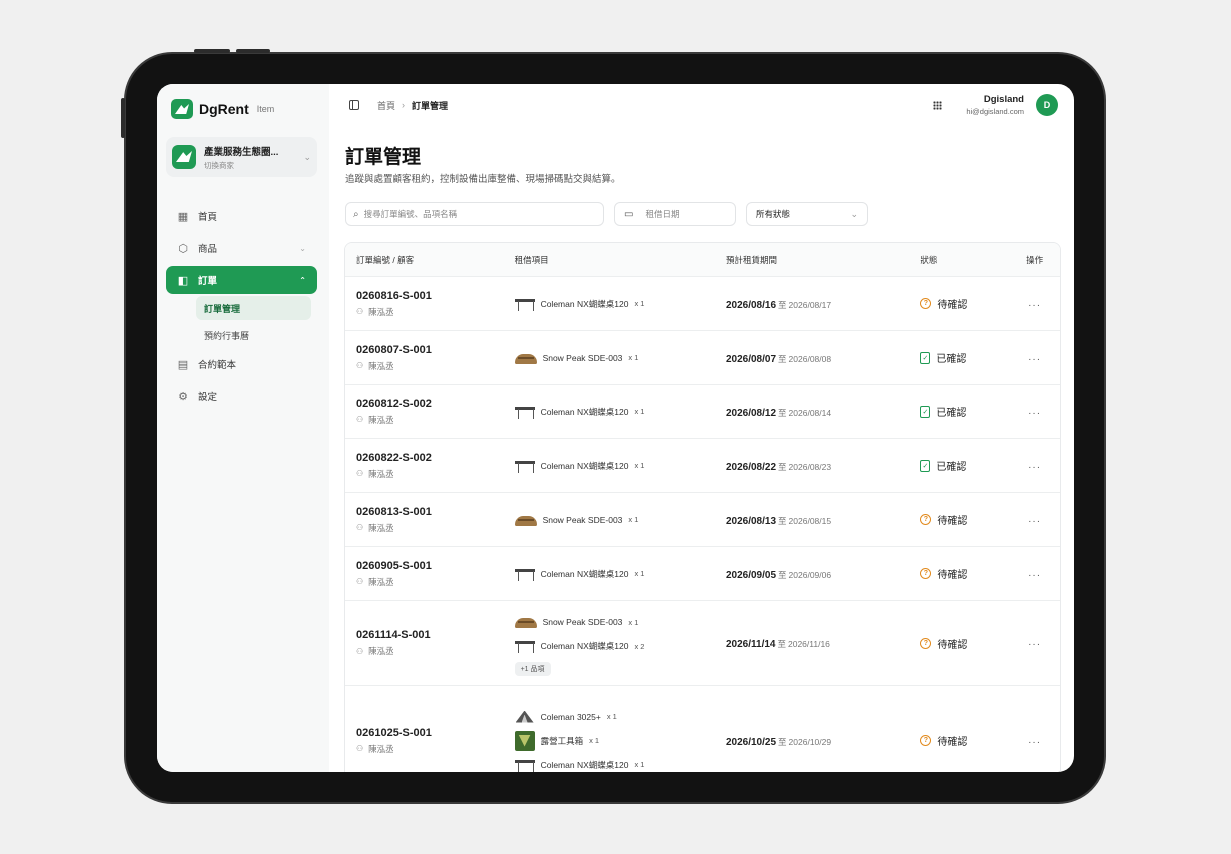  Describe the element at coordinates (609, 520) in the screenshot. I see `items-cell: Snow Peak SDE-003 x 1` at that location.